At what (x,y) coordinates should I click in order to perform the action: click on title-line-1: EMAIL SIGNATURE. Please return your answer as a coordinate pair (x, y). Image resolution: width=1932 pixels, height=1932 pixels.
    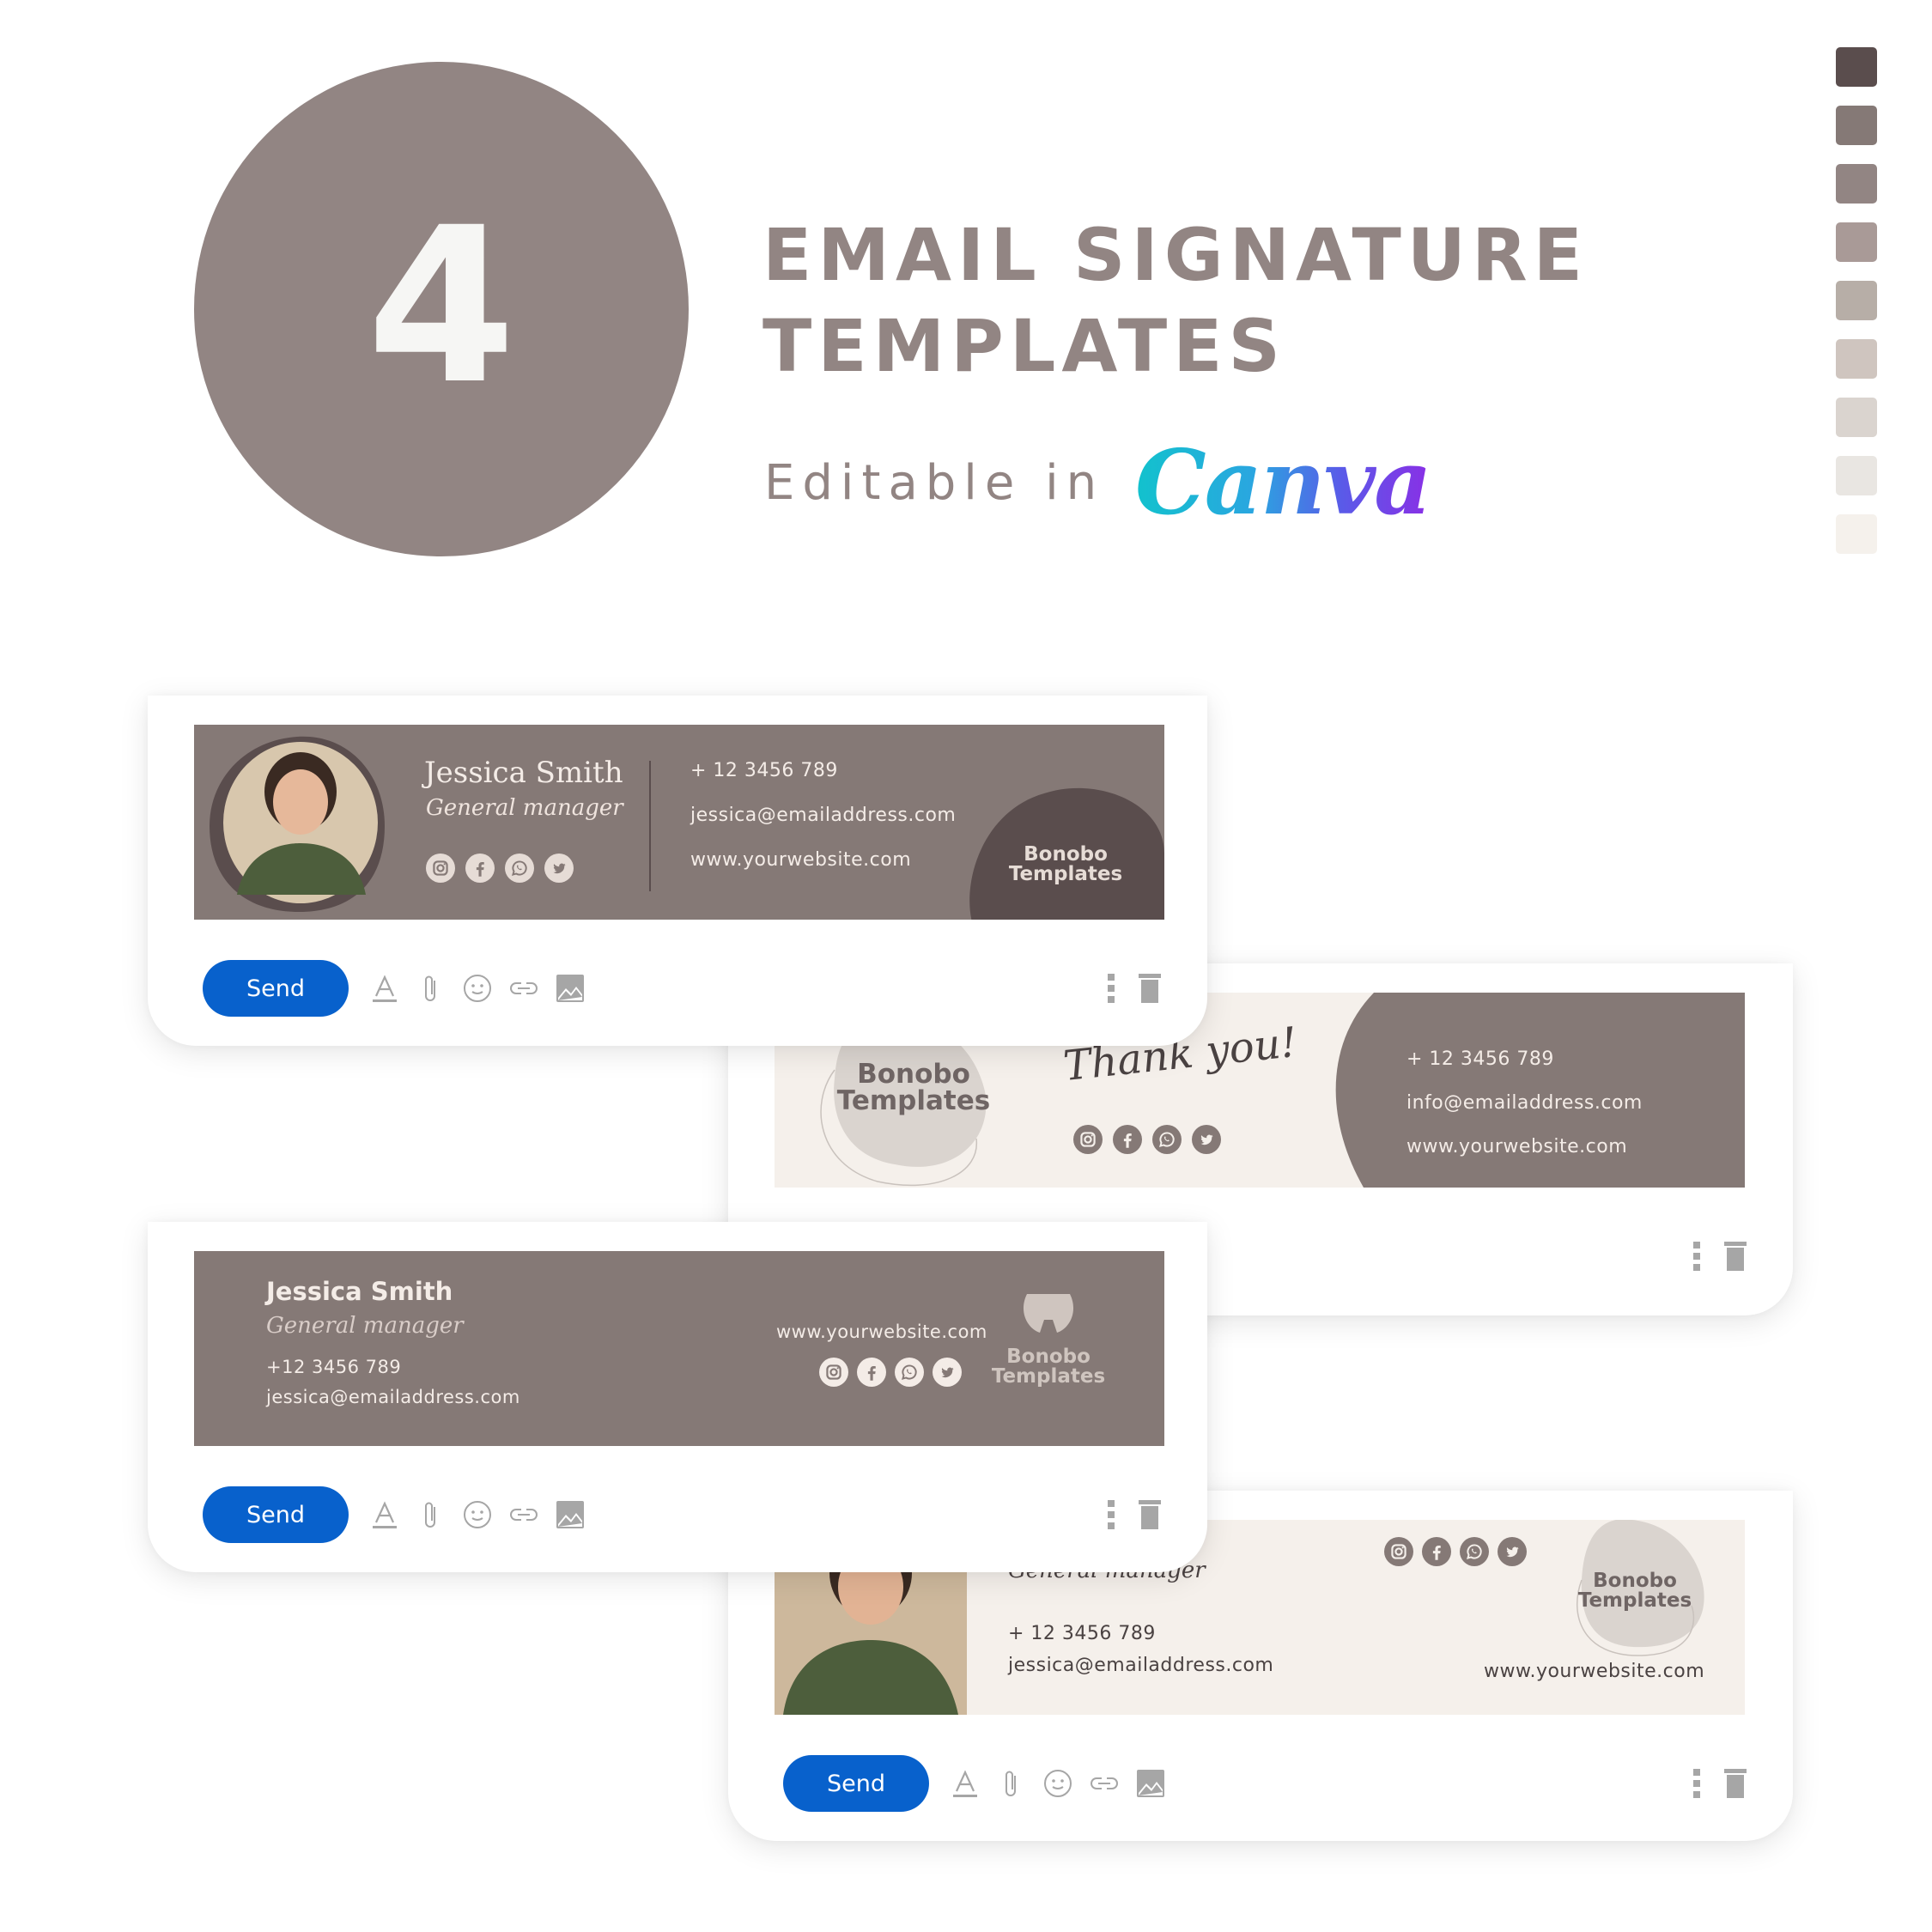
    Looking at the image, I should click on (1175, 255).